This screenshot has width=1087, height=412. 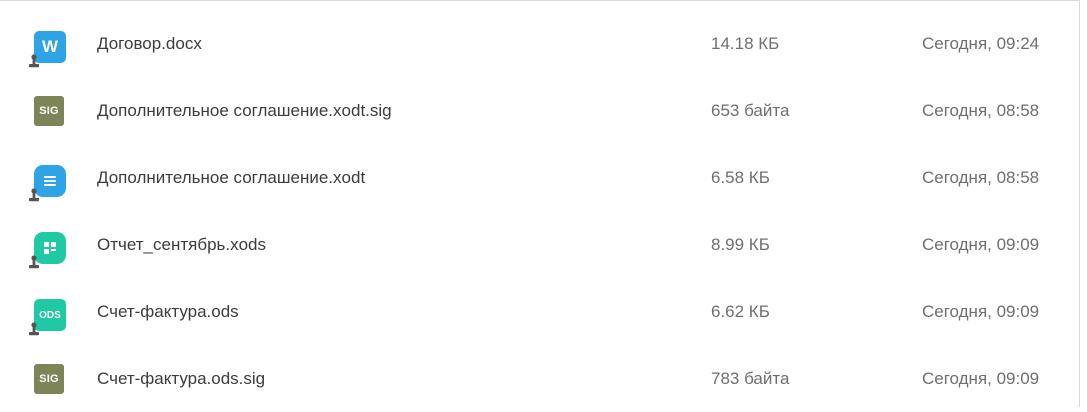 I want to click on file-name: Договор.docx, so click(x=149, y=43).